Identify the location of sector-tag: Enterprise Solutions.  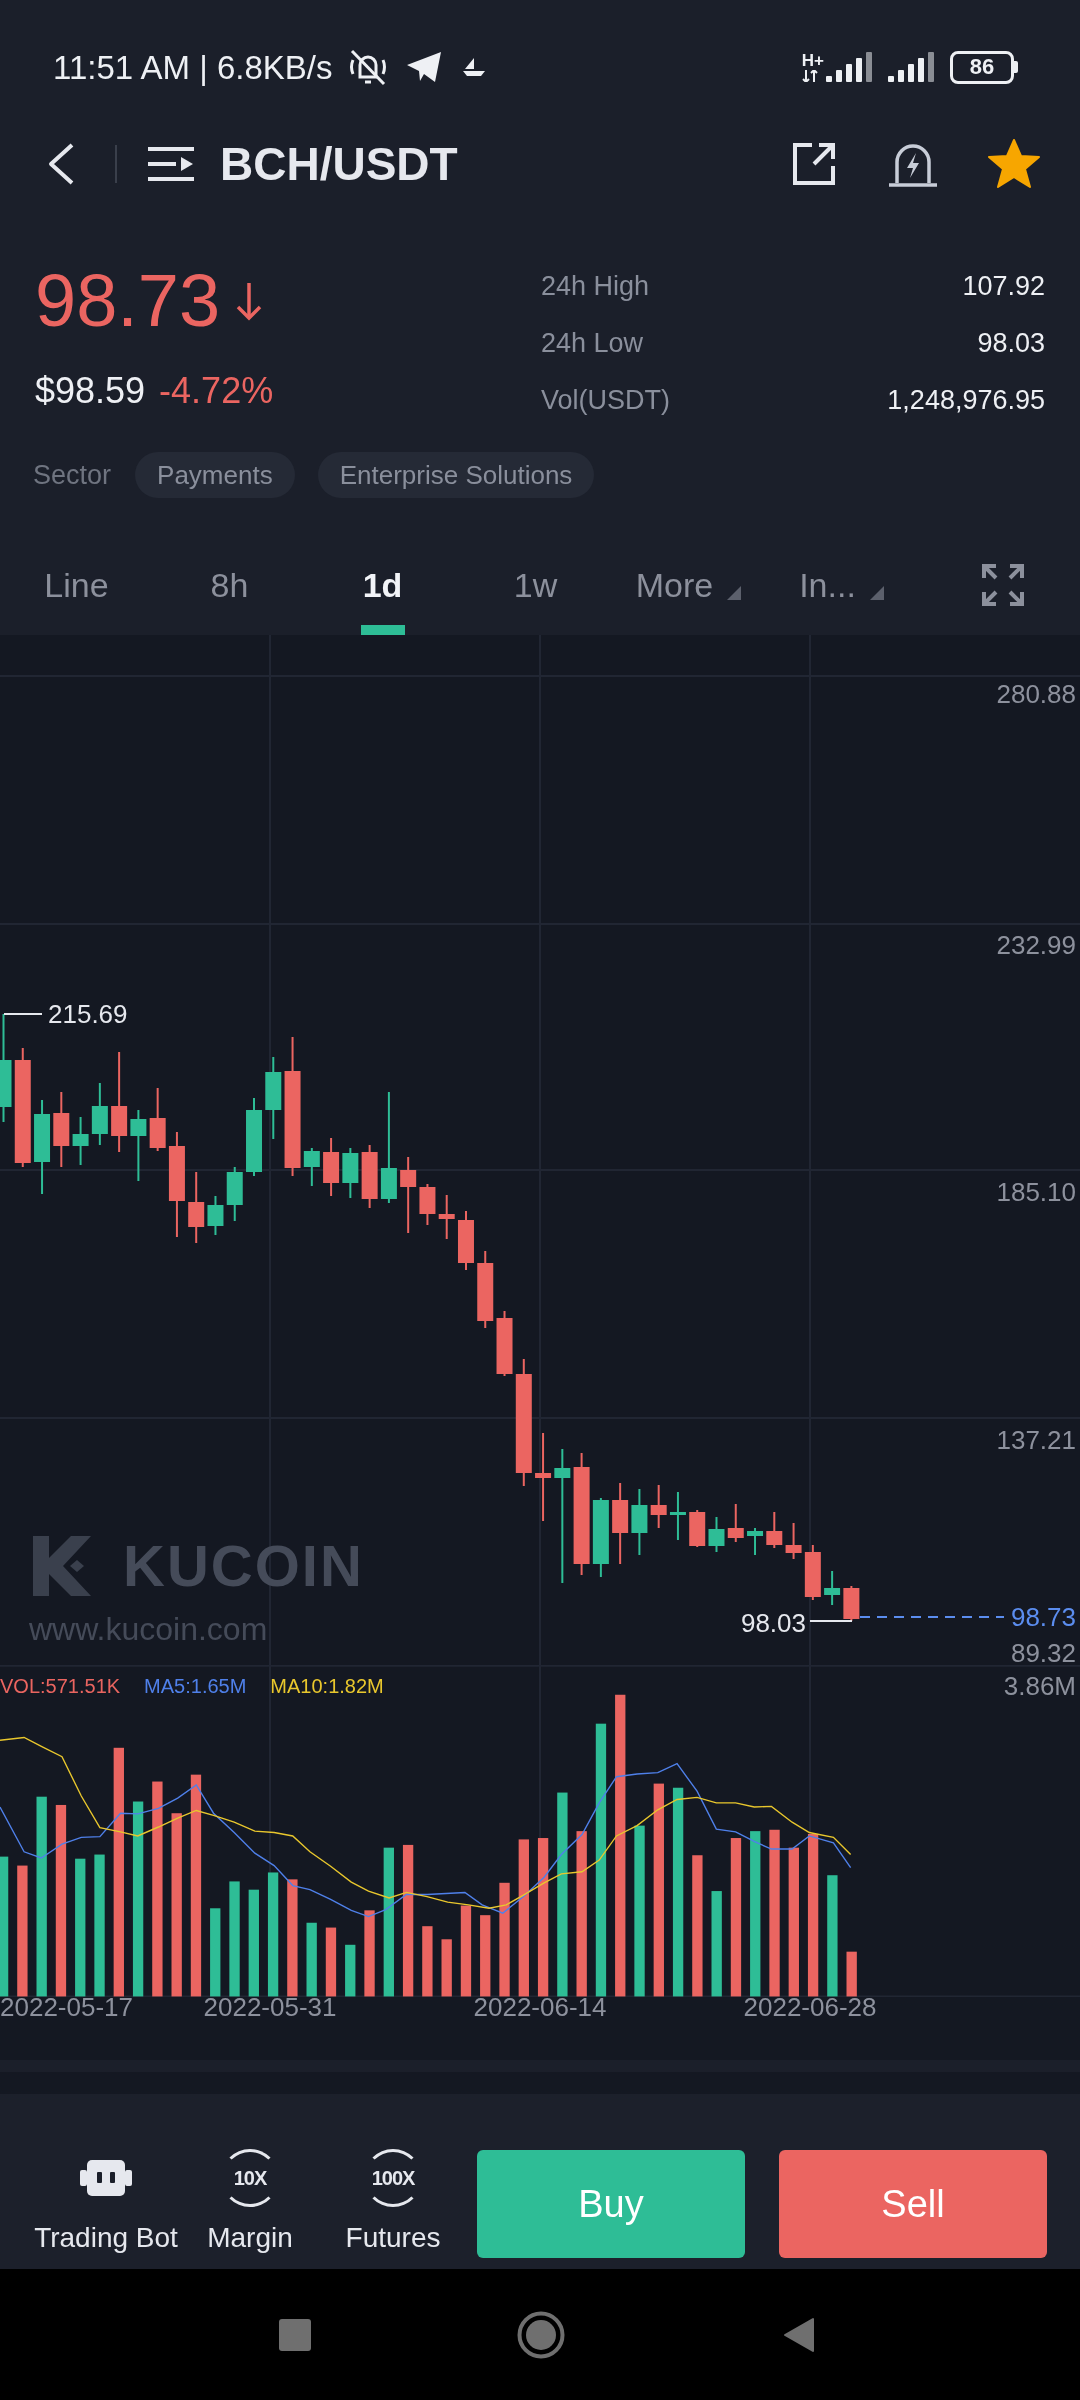
(456, 475).